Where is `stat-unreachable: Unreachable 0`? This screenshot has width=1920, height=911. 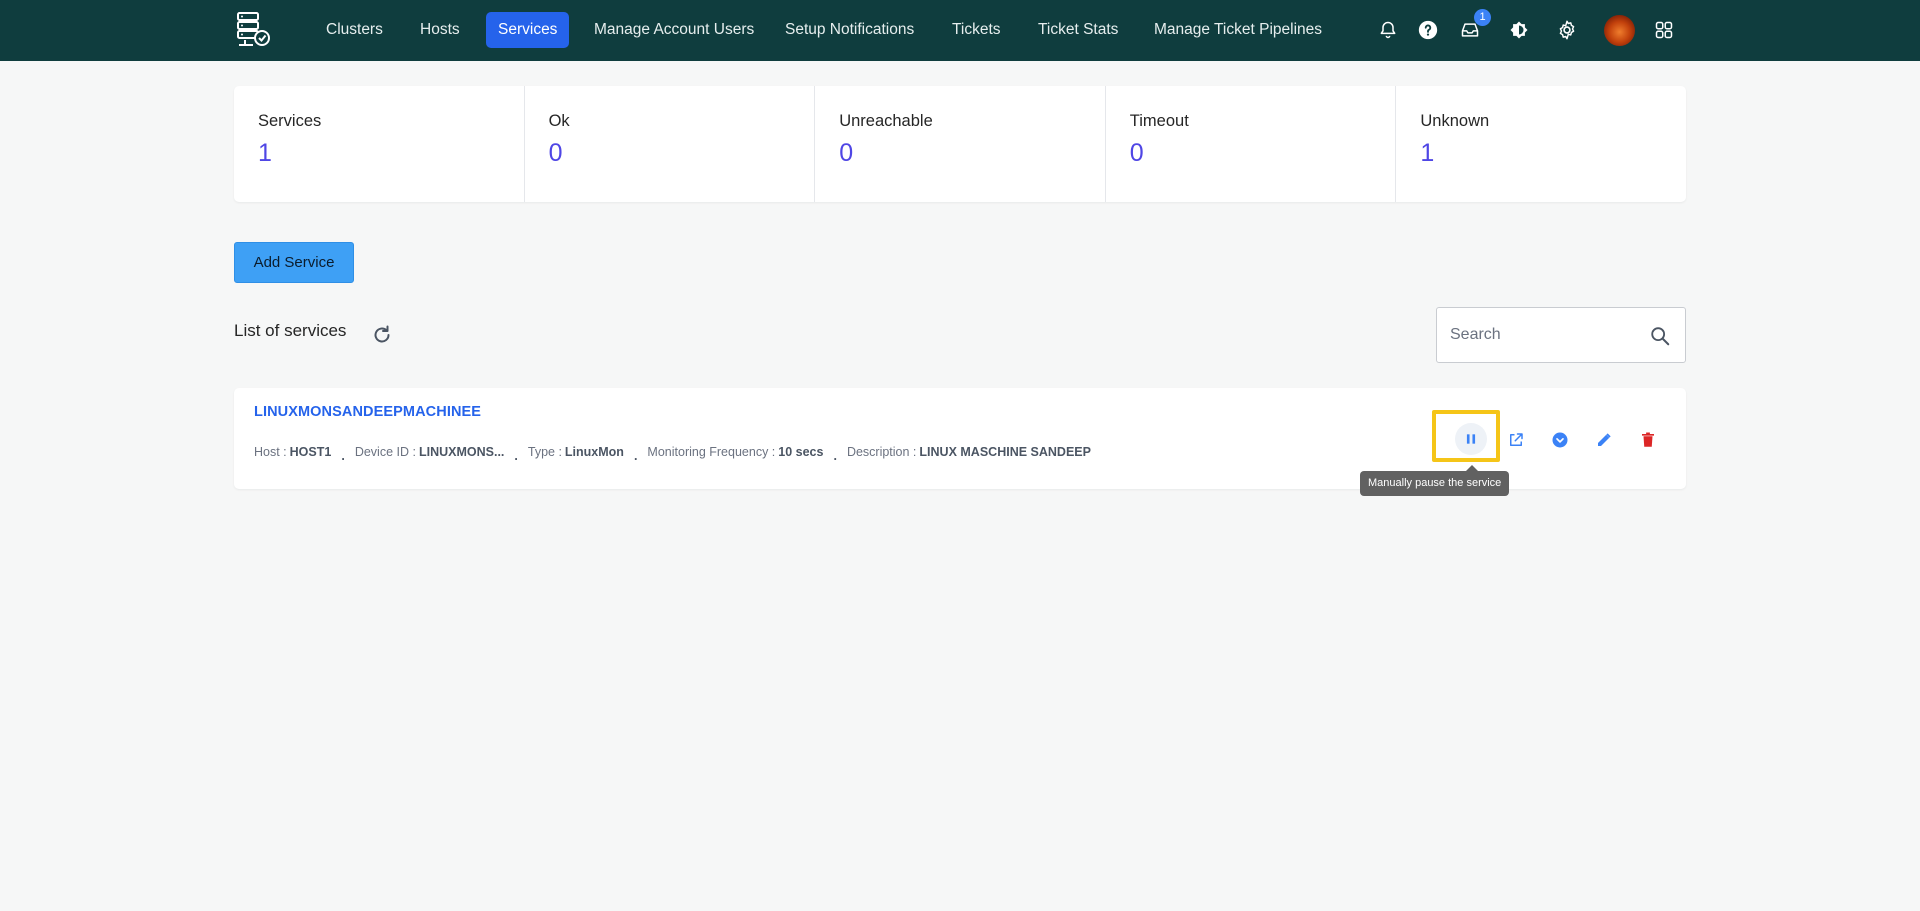 stat-unreachable: Unreachable 0 is located at coordinates (960, 144).